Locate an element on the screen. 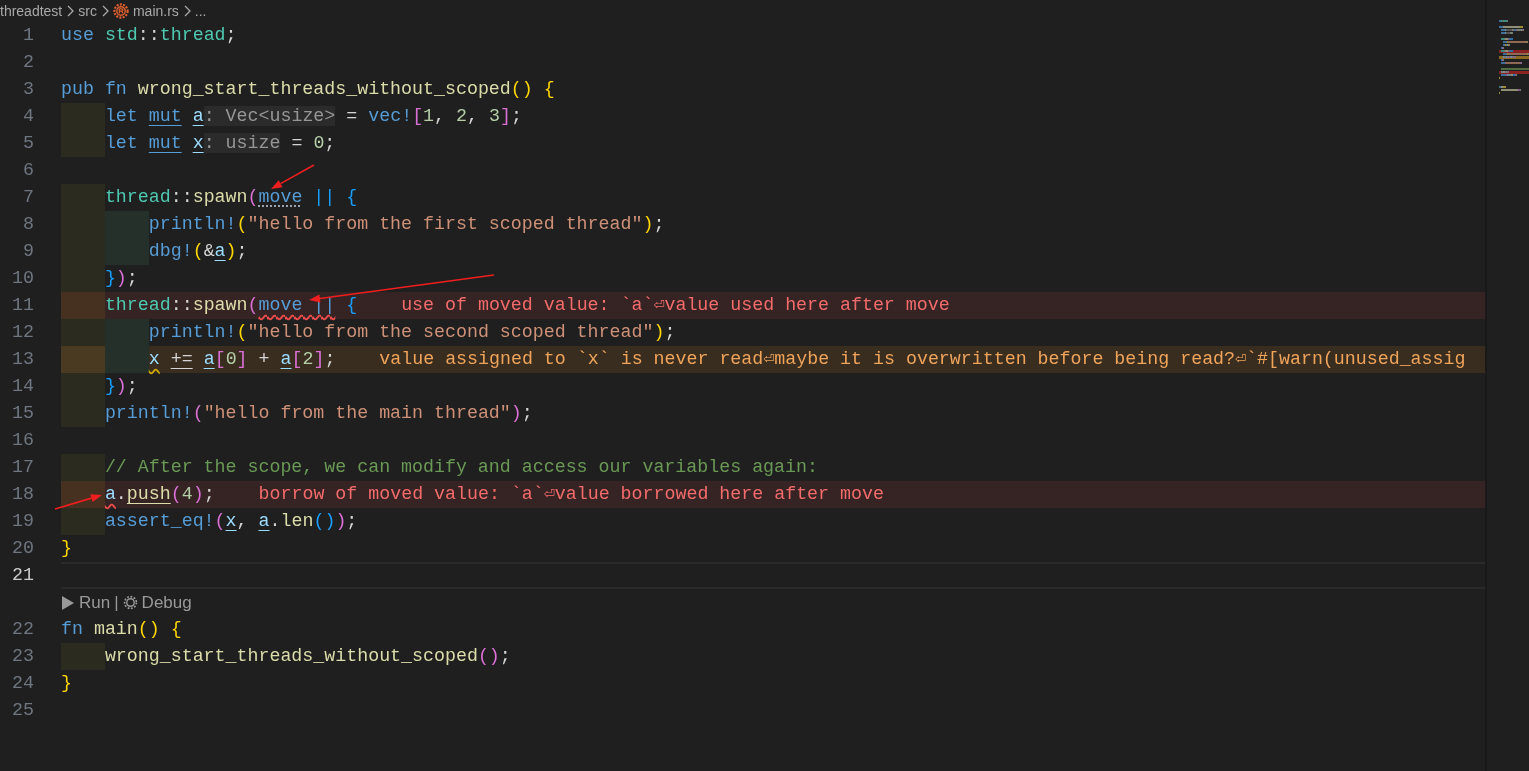 The image size is (1529, 771). line-number: 4 is located at coordinates (28, 116).